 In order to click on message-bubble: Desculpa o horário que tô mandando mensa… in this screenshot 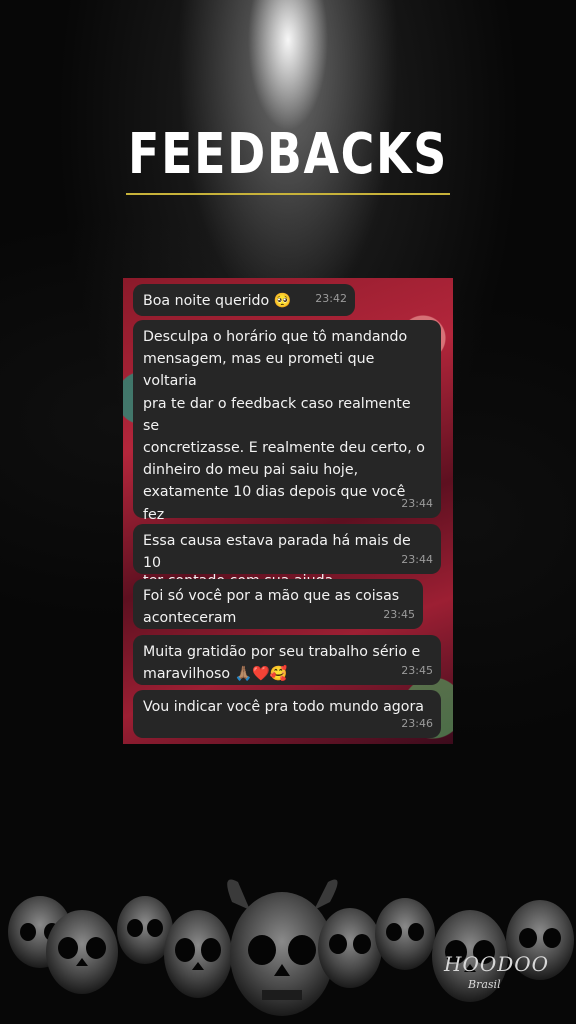, I will do `click(287, 454)`.